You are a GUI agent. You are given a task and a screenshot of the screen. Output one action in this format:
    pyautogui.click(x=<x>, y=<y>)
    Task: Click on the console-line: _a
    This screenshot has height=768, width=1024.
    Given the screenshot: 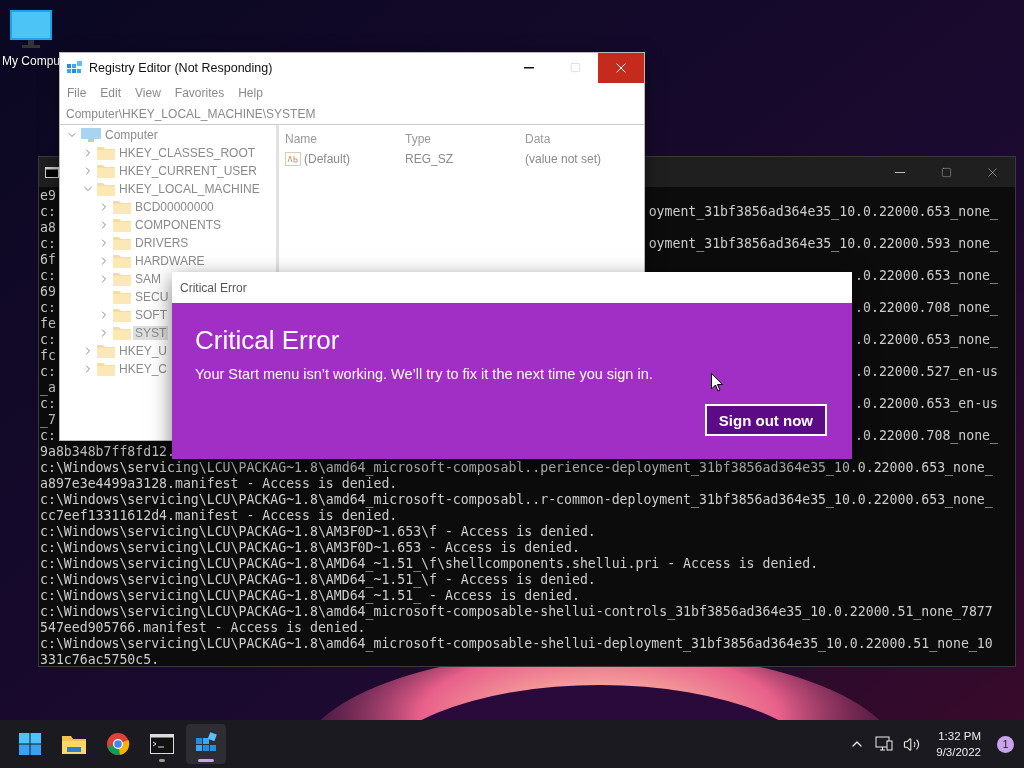 What is the action you would take?
    pyautogui.click(x=48, y=388)
    